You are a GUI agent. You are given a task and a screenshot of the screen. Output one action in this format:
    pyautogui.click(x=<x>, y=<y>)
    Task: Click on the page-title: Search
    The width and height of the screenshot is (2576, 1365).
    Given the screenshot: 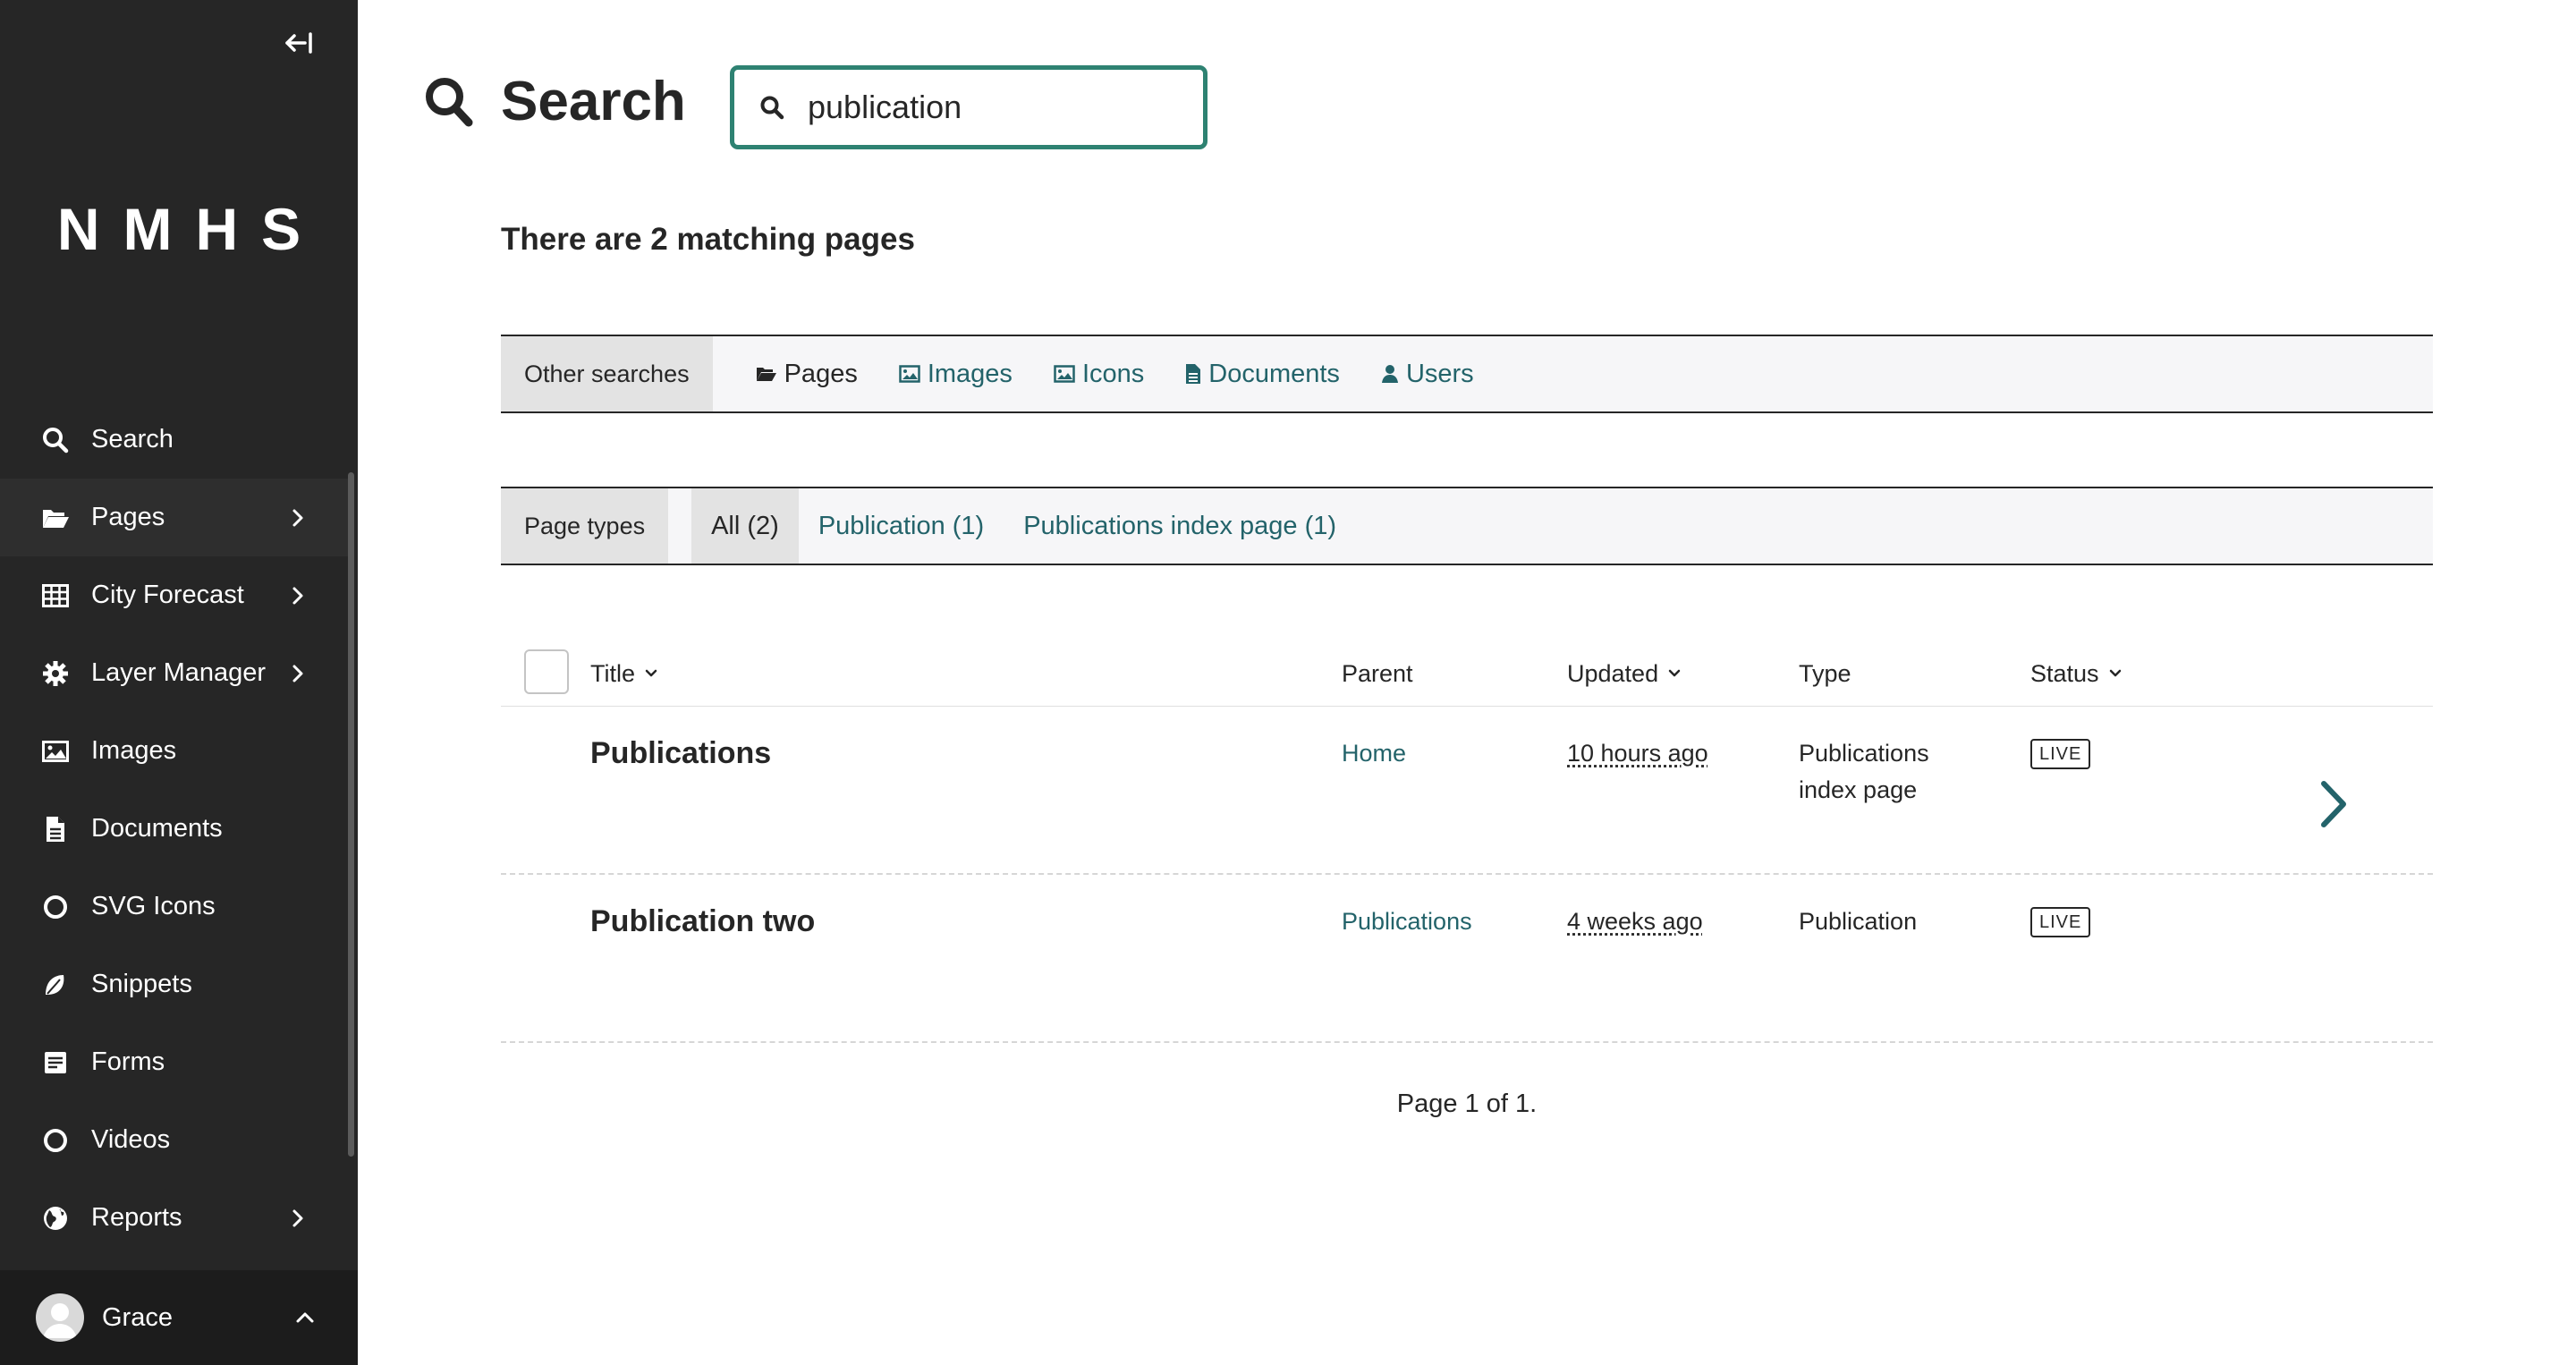 What is the action you would take?
    pyautogui.click(x=593, y=101)
    